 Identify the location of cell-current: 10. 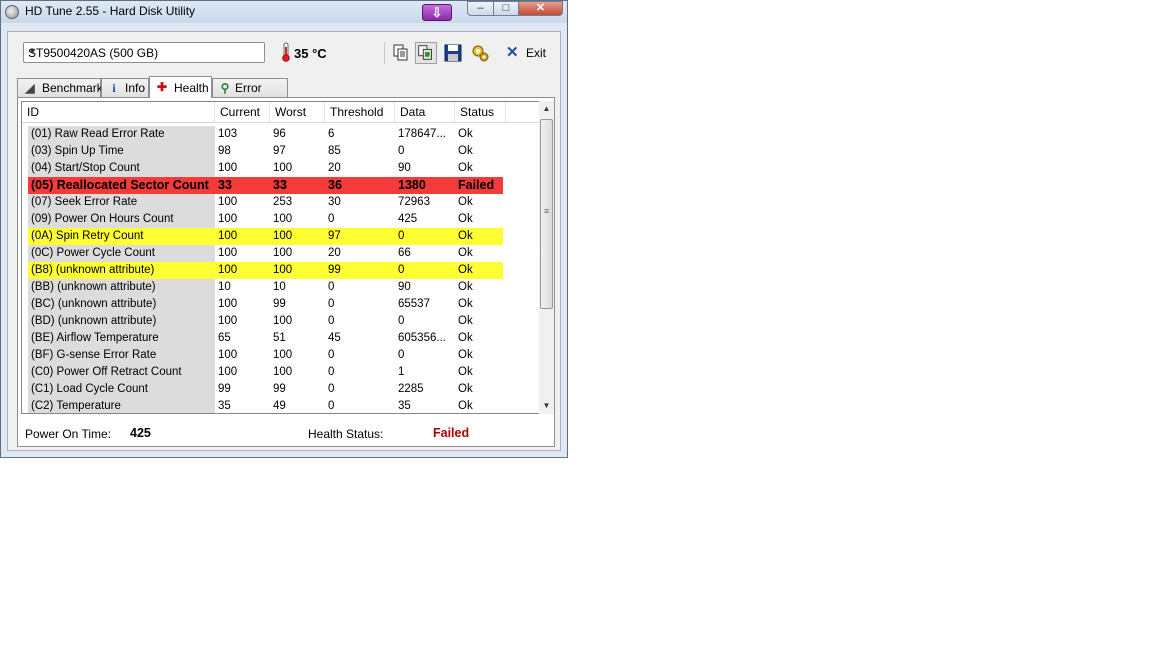
(224, 287).